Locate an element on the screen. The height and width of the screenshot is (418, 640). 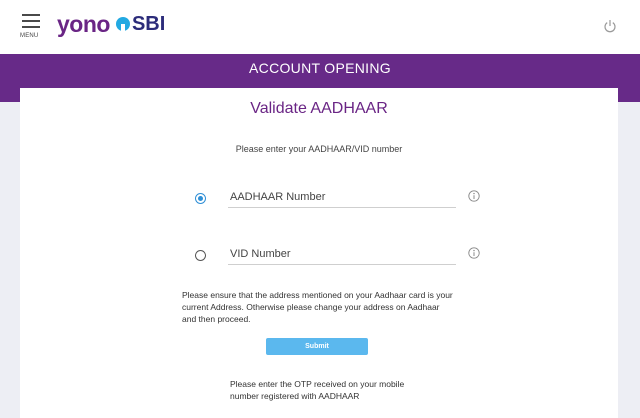
brand-yono: yono is located at coordinates (83, 23).